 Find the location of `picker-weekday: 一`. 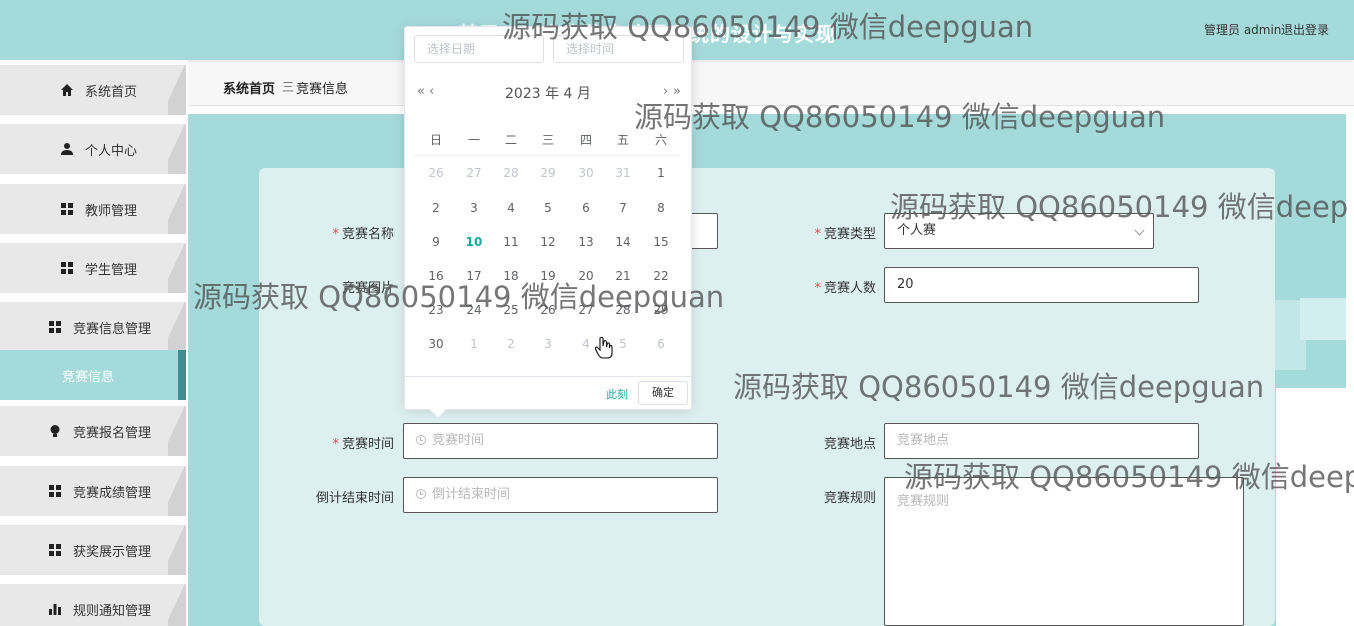

picker-weekday: 一 is located at coordinates (473, 140).